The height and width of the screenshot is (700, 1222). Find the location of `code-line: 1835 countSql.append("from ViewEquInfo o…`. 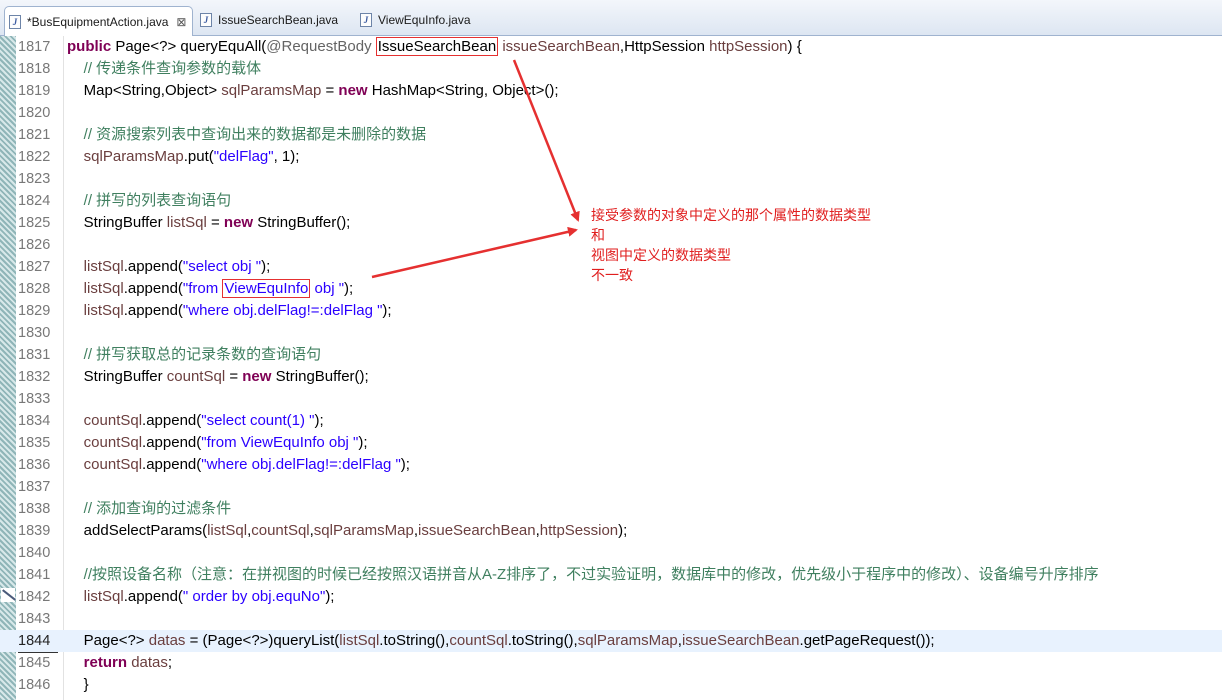

code-line: 1835 countSql.append("from ViewEquInfo o… is located at coordinates (611, 443).